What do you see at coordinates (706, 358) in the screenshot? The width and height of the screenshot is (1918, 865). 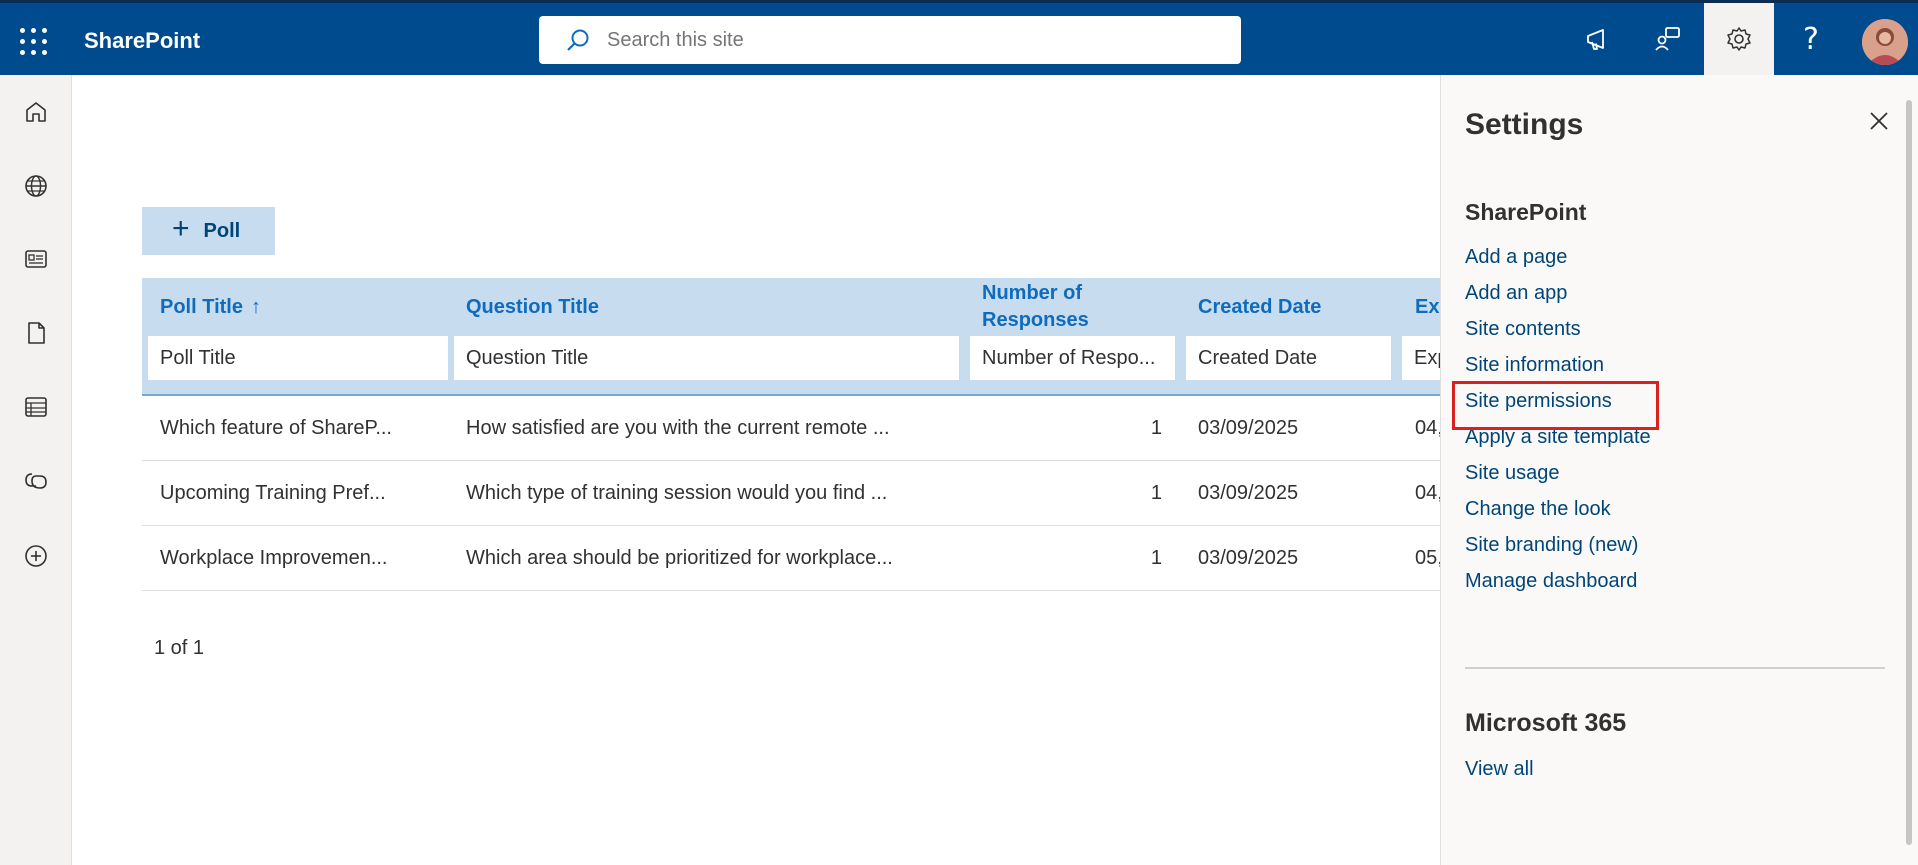 I see `filter-question-title: Question Title` at bounding box center [706, 358].